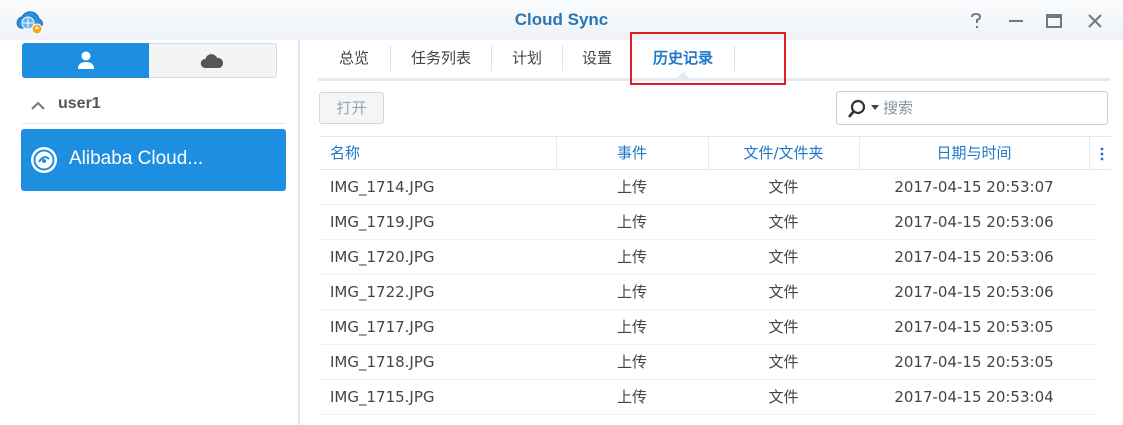  What do you see at coordinates (345, 153) in the screenshot?
I see `column-header-name: 名称` at bounding box center [345, 153].